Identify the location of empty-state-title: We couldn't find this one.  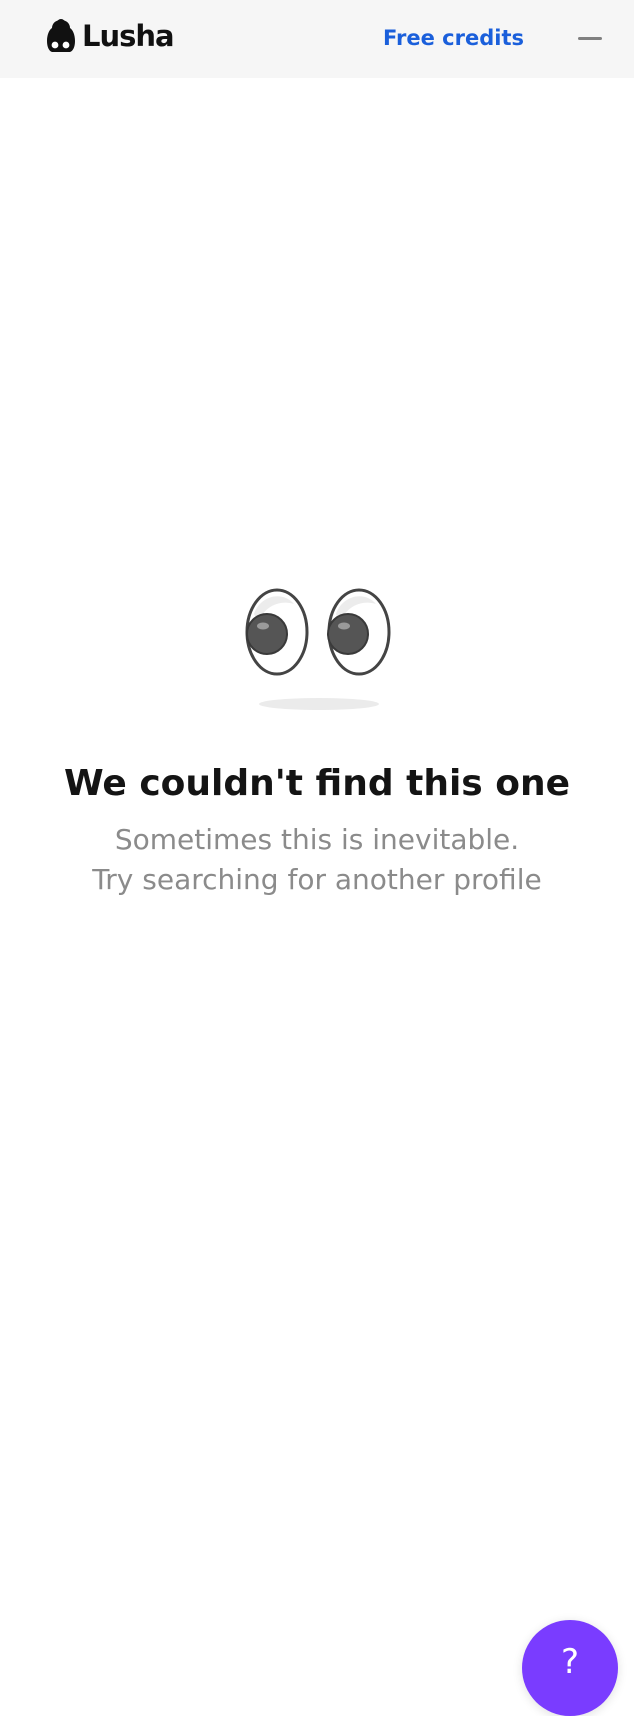
(317, 783).